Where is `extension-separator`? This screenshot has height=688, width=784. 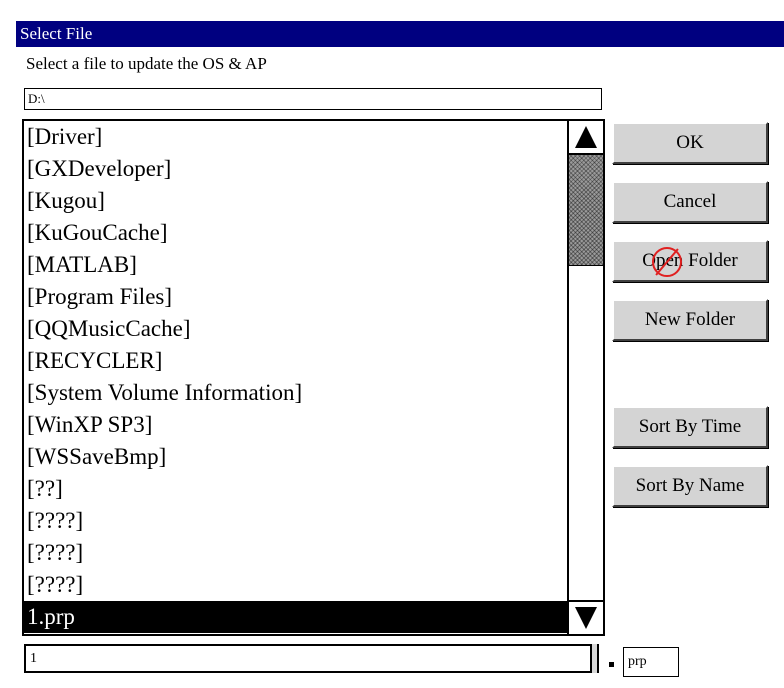 extension-separator is located at coordinates (611, 664).